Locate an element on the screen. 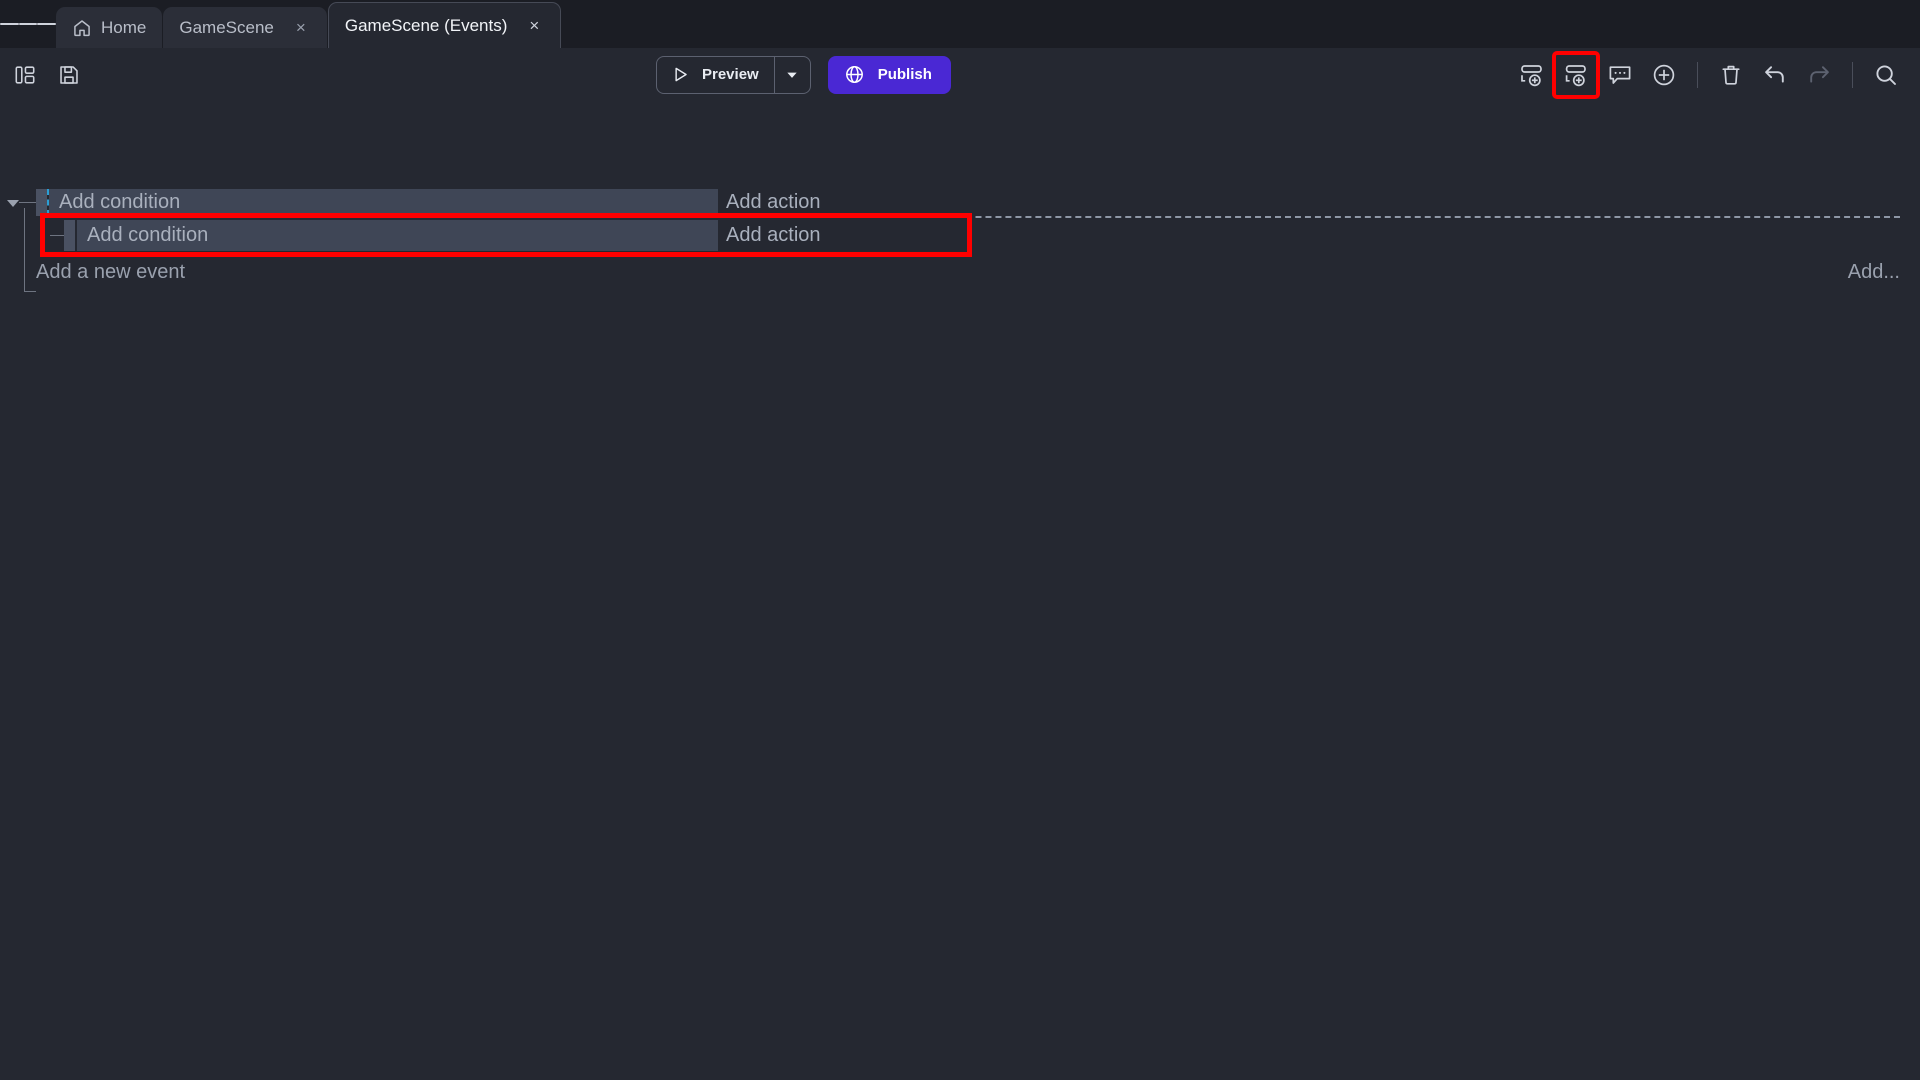  hamburger-menu-icon is located at coordinates (28, 24).